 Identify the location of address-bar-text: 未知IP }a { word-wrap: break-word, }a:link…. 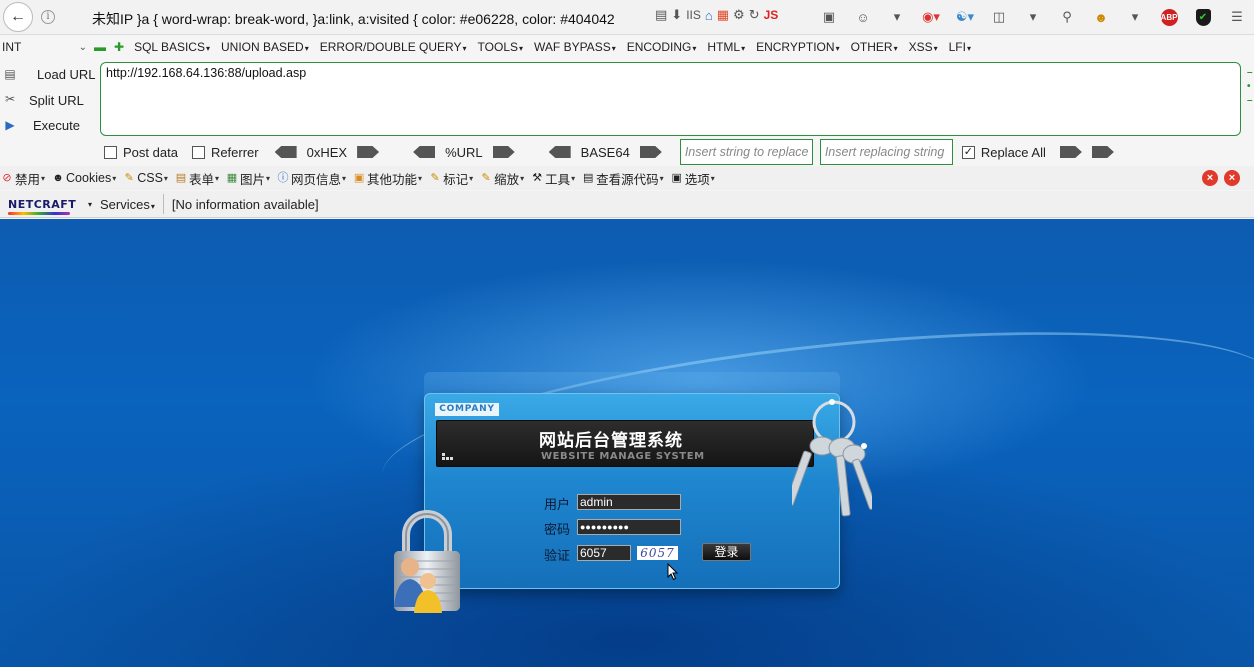
(372, 19).